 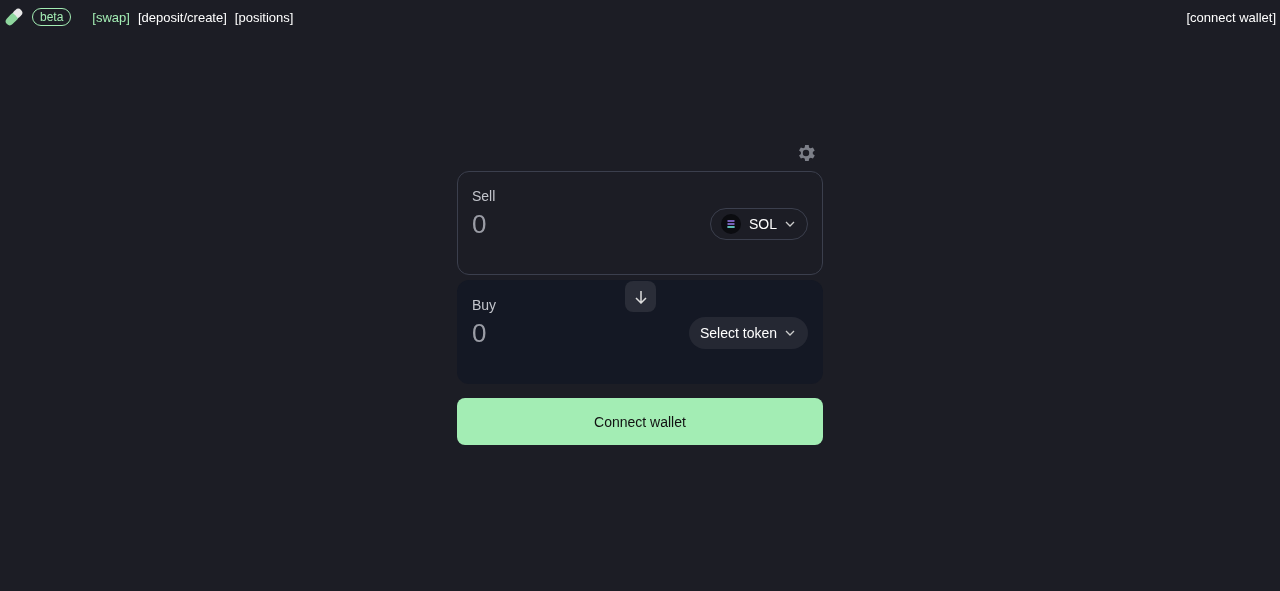 What do you see at coordinates (640, 421) in the screenshot?
I see `connect-wallet-button: Connect wallet` at bounding box center [640, 421].